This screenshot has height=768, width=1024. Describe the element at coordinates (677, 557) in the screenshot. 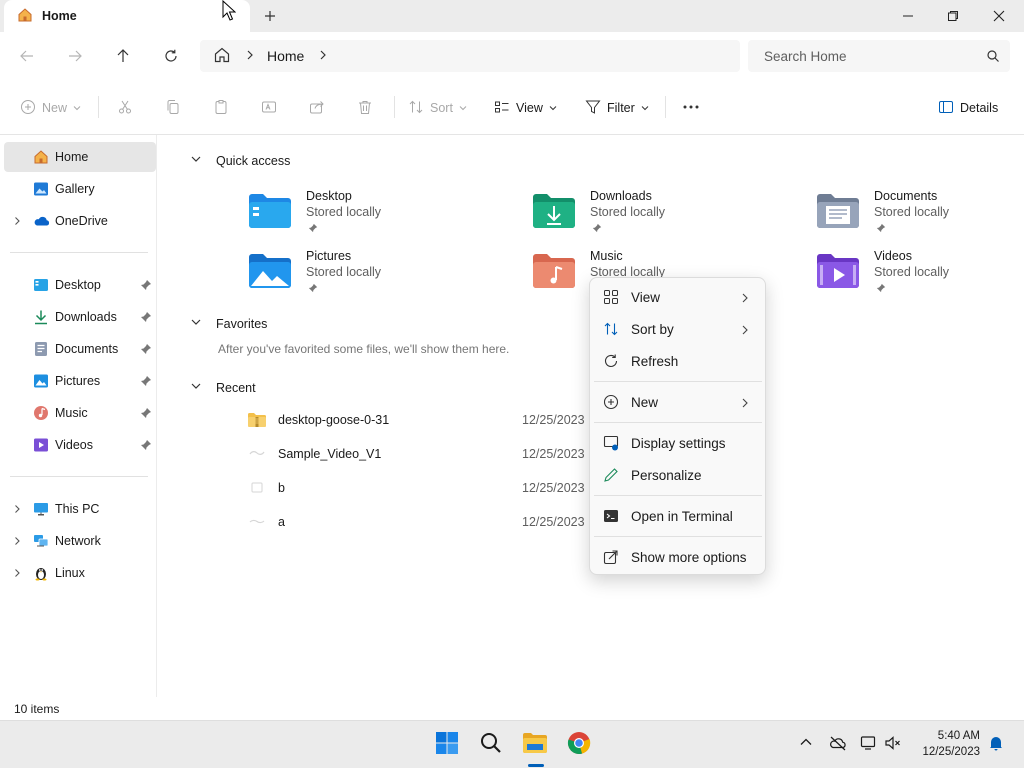

I see `menu-item-show-more-options: Show more options` at that location.